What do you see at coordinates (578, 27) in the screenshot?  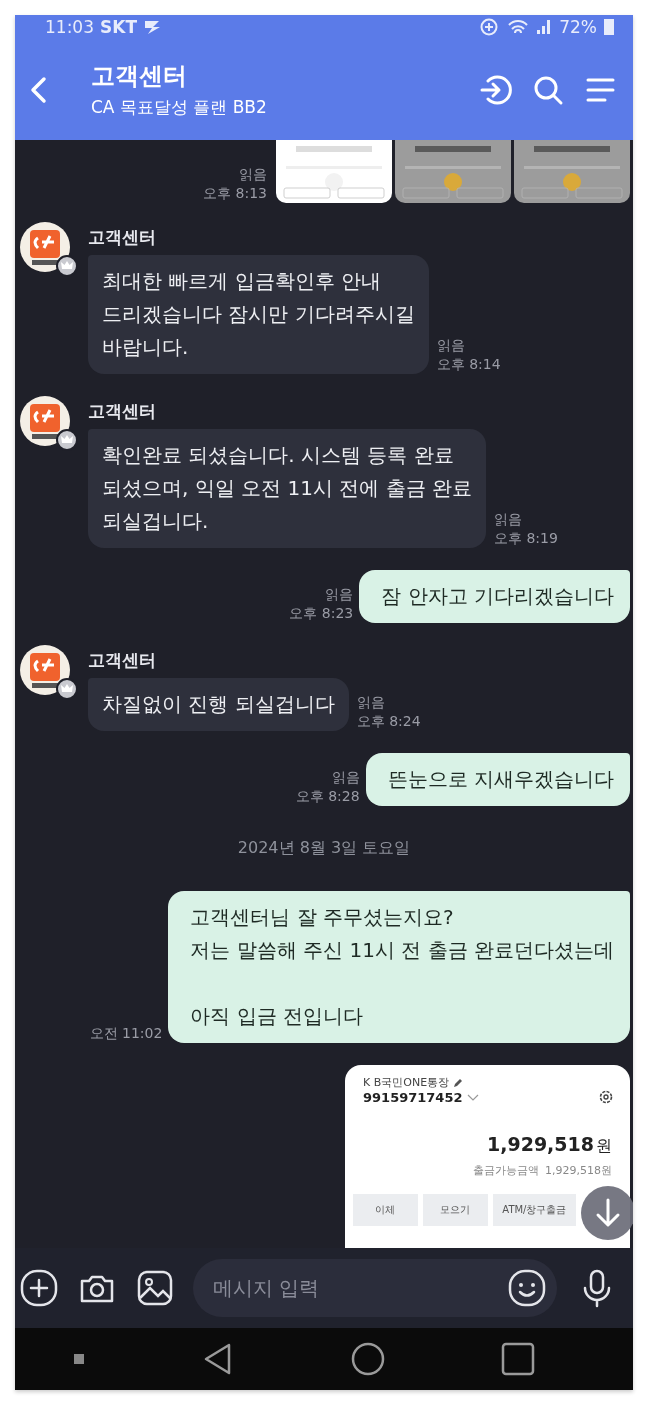 I see `battery-level: 72%` at bounding box center [578, 27].